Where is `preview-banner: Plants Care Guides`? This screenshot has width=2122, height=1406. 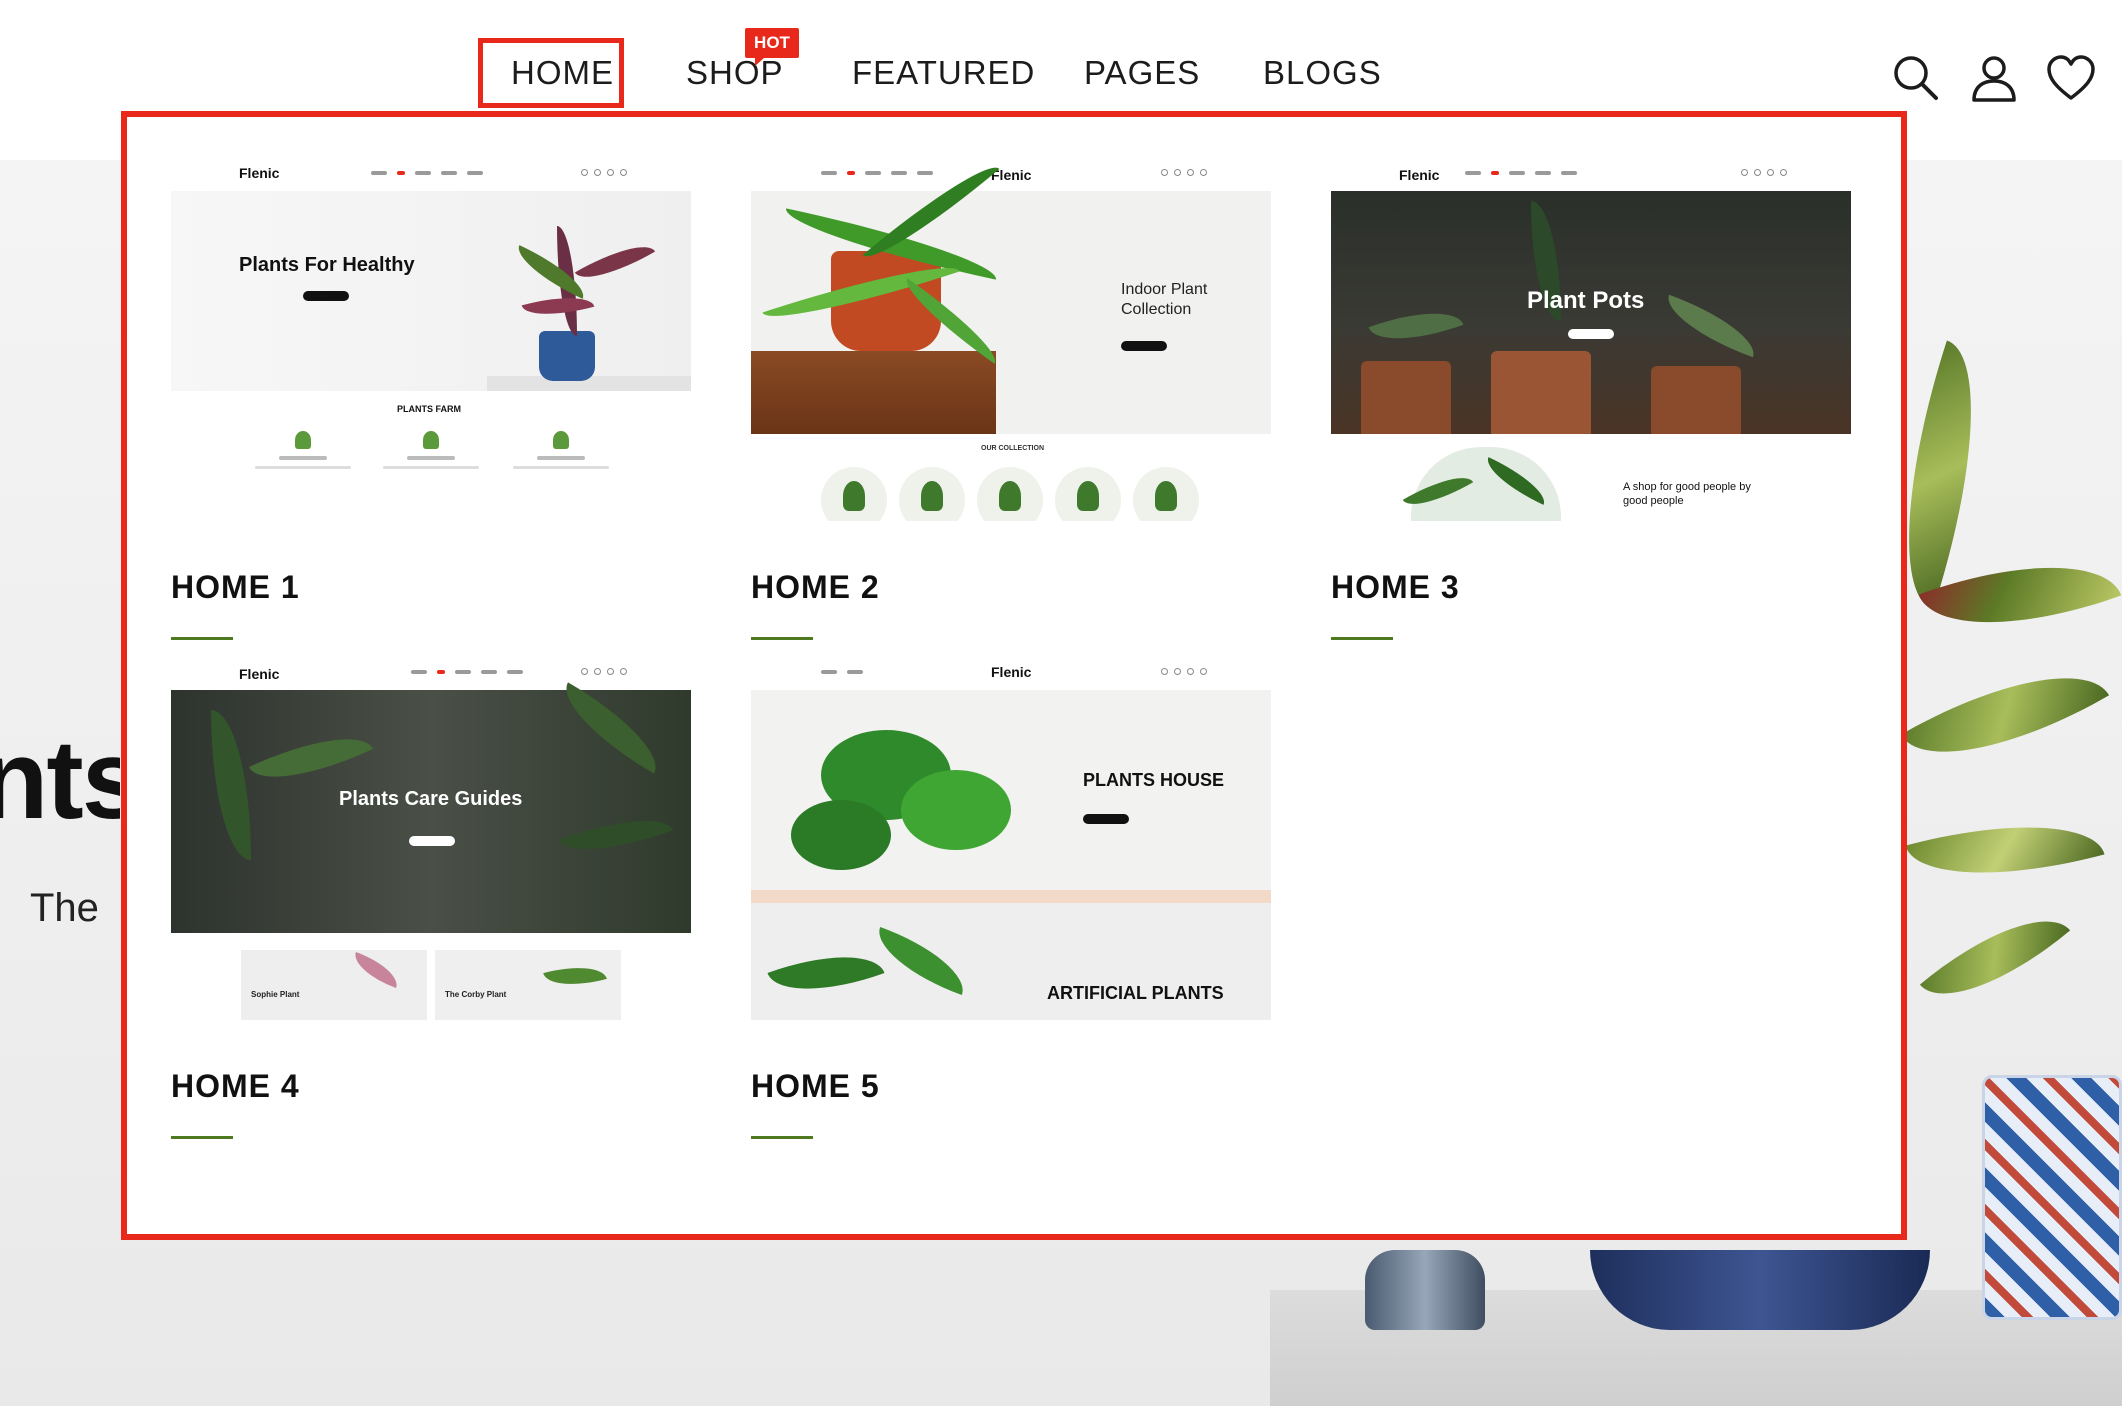 preview-banner: Plants Care Guides is located at coordinates (431, 807).